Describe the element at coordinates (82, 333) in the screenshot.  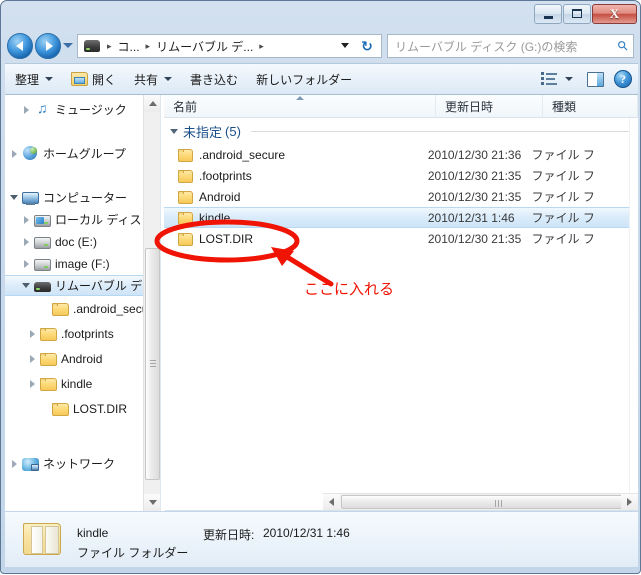
I see `sidebar-item-footprints: .footprints` at that location.